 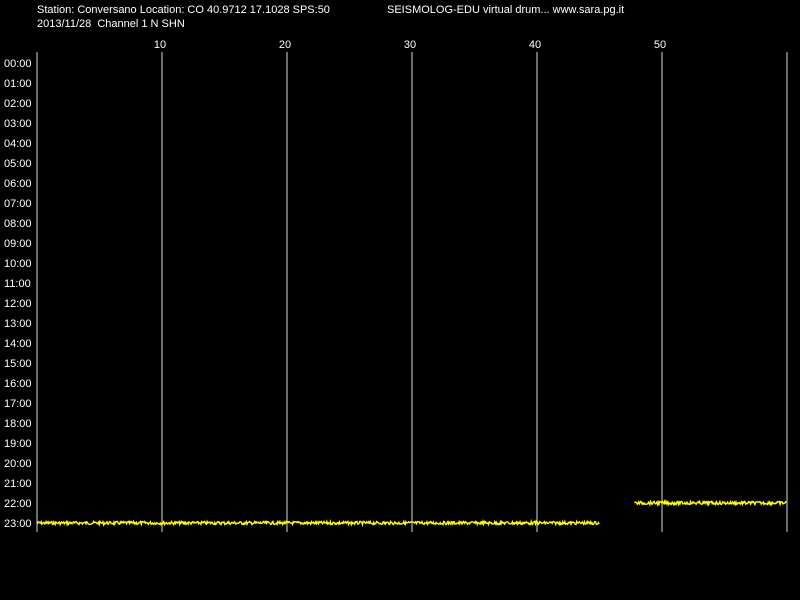 What do you see at coordinates (18, 444) in the screenshot?
I see `y-tick-label: 19:00` at bounding box center [18, 444].